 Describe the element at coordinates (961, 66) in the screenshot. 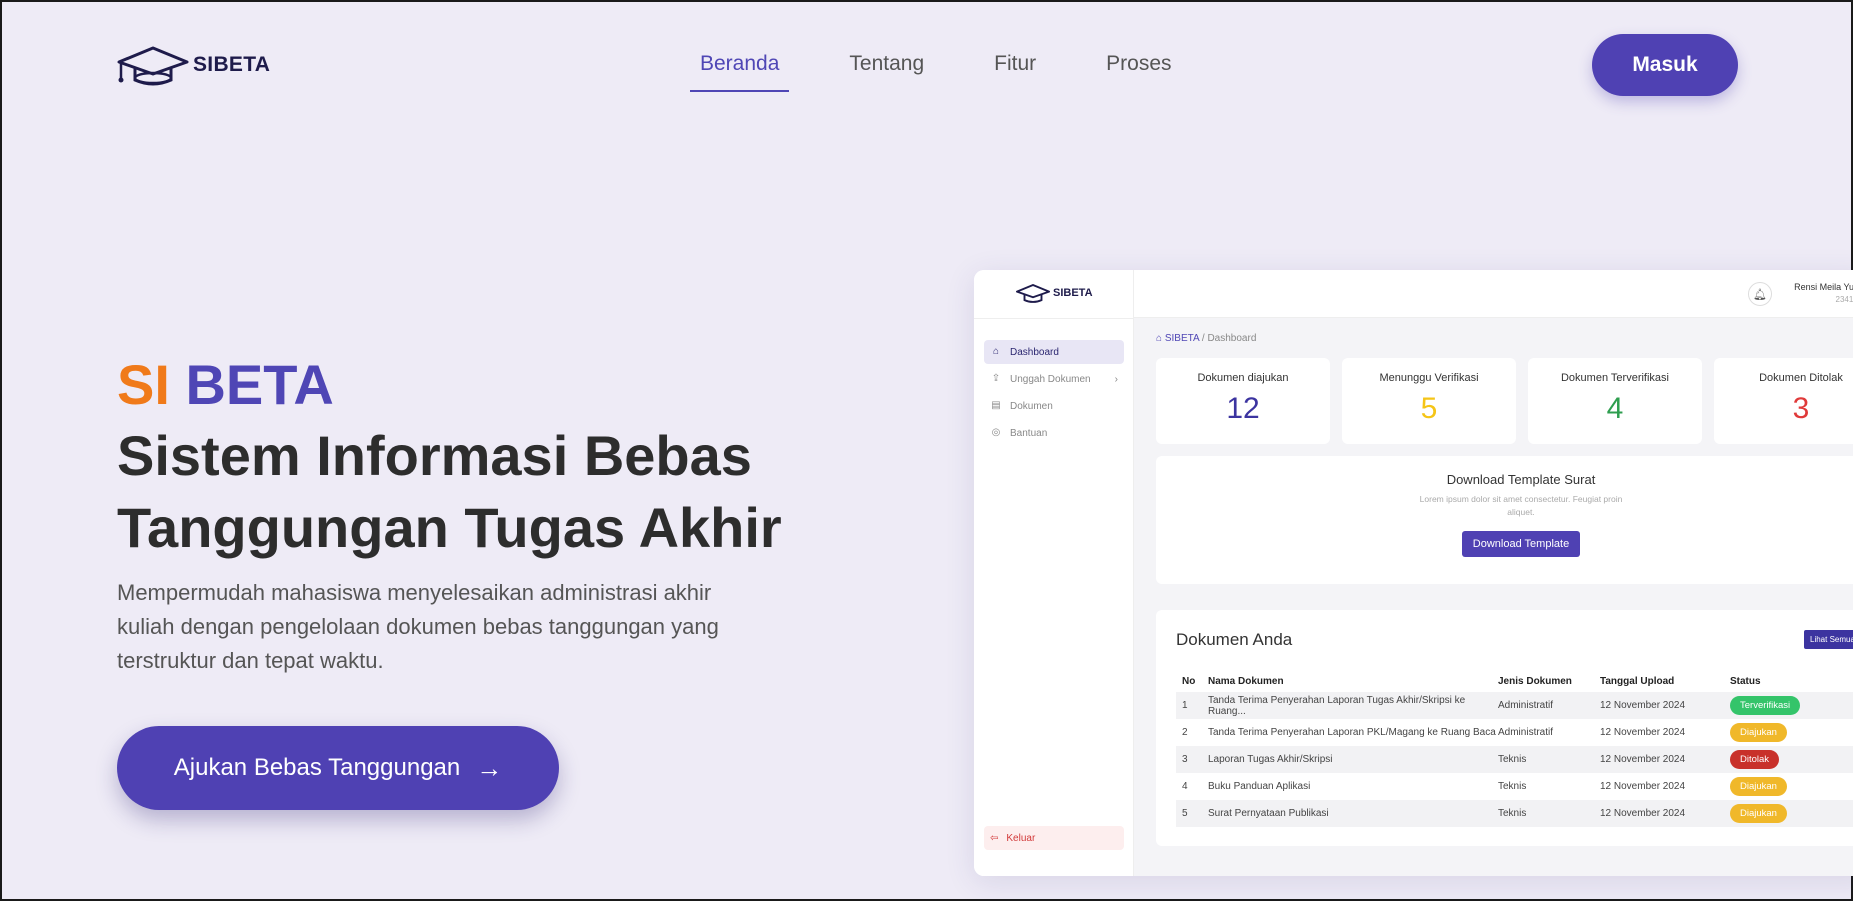

I see `main-nav: Beranda Tentang Fitur Proses` at that location.